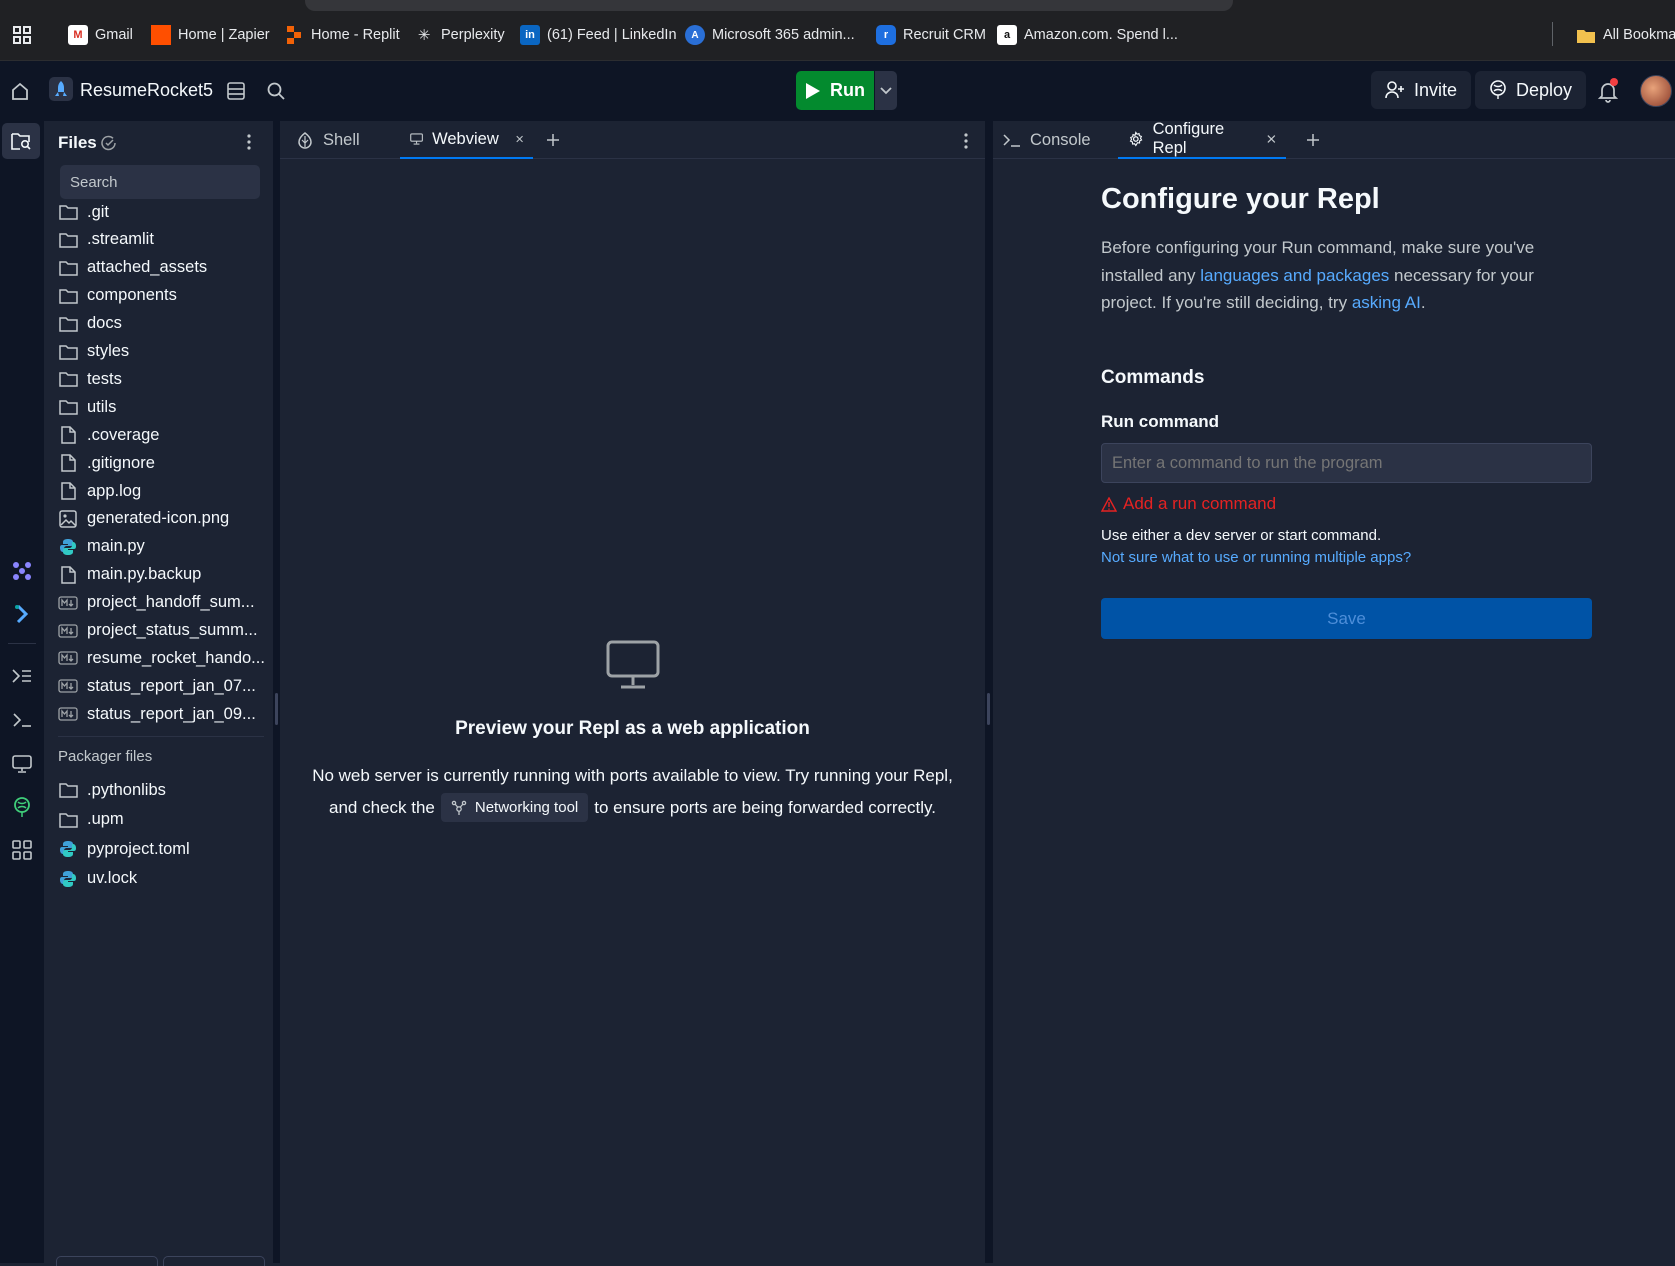  What do you see at coordinates (106, 240) in the screenshot?
I see `file-tree-item: .streamlit` at bounding box center [106, 240].